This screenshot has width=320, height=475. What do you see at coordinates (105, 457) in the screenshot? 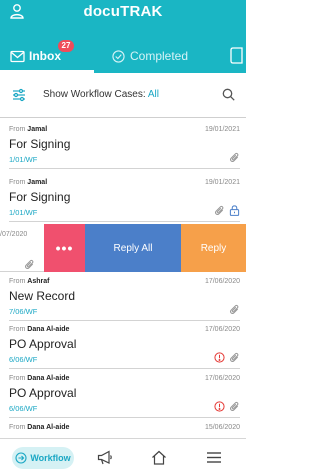
I see `megaphone-icon` at bounding box center [105, 457].